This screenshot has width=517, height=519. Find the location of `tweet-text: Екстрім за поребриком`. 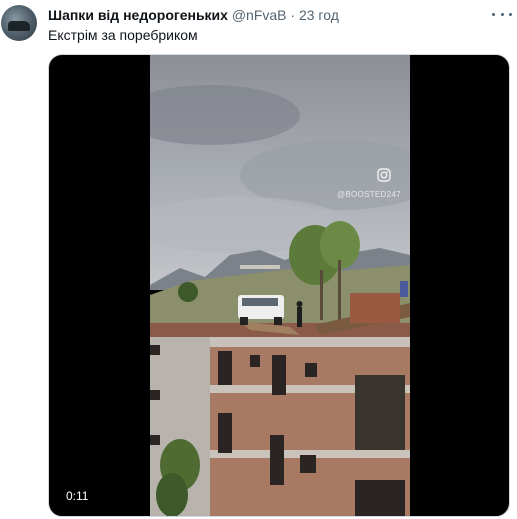

tweet-text: Екстрім за поребриком is located at coordinates (123, 35).